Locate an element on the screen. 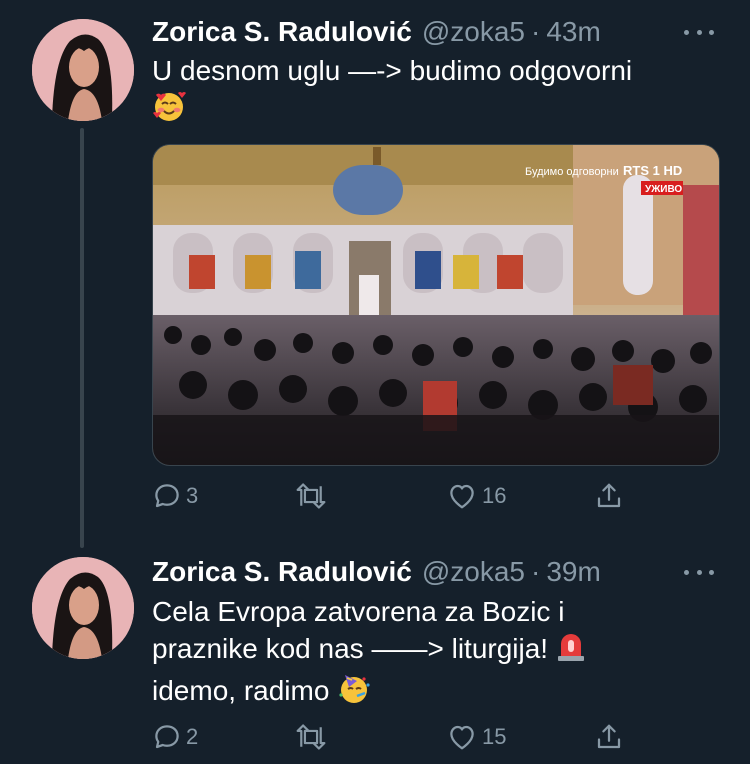  partying-face-icon is located at coordinates (354, 692).